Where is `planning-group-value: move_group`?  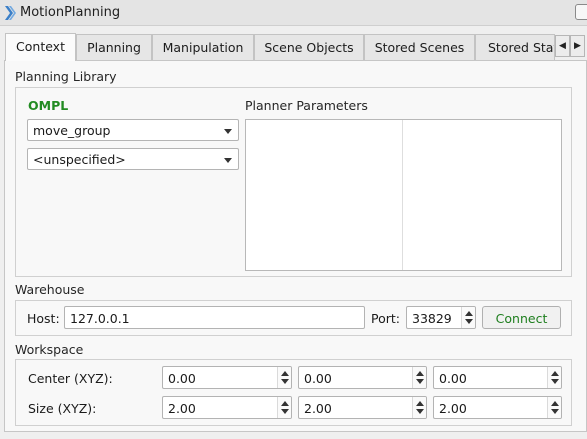
planning-group-value: move_group is located at coordinates (72, 130).